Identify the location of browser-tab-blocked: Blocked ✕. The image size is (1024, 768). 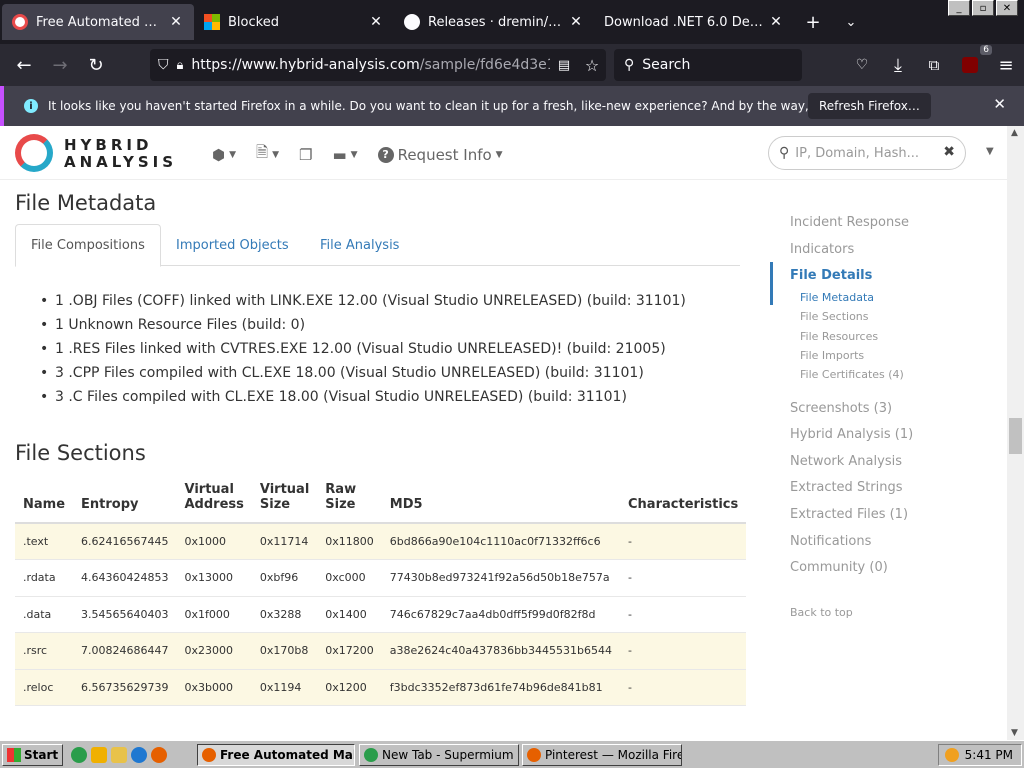
(294, 22).